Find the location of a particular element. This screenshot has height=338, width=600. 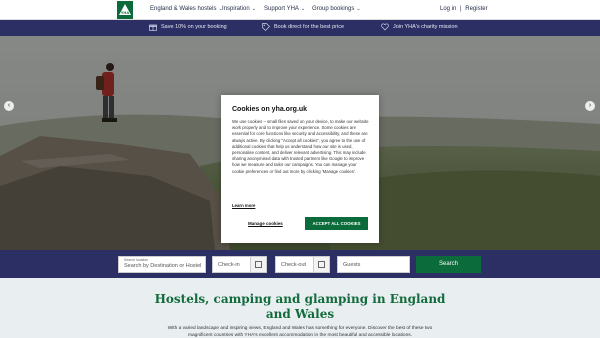

nav-item-label: Inspiration is located at coordinates (236, 9).